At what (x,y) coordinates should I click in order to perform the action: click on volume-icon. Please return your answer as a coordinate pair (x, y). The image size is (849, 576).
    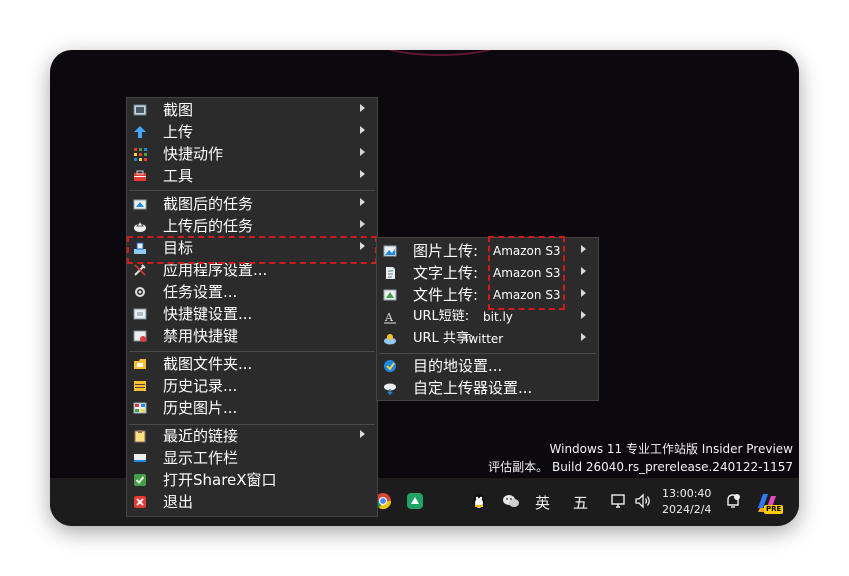
    Looking at the image, I should click on (643, 501).